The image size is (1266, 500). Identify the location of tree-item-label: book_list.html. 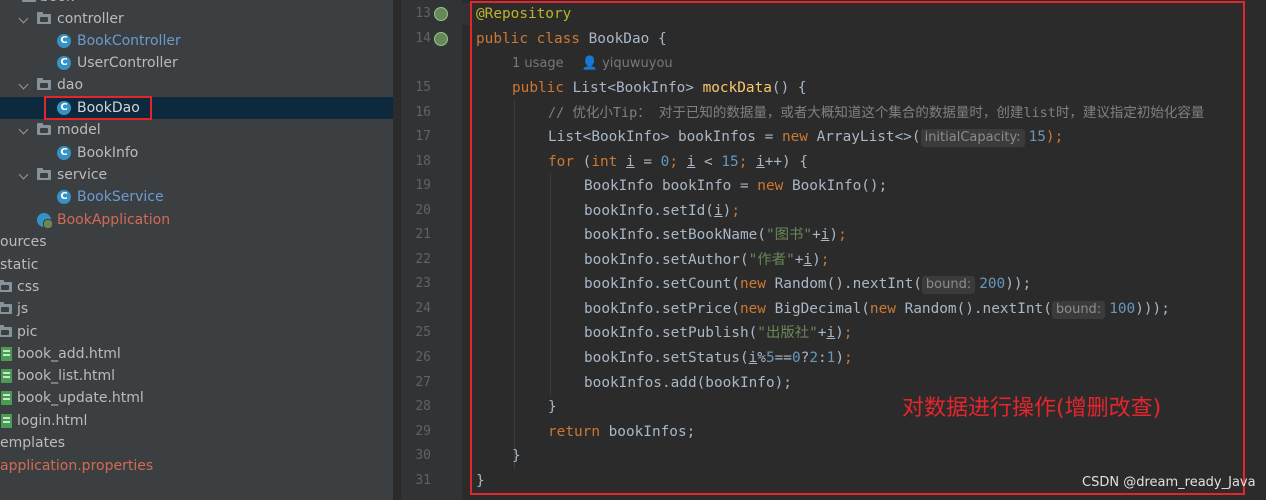
(66, 376).